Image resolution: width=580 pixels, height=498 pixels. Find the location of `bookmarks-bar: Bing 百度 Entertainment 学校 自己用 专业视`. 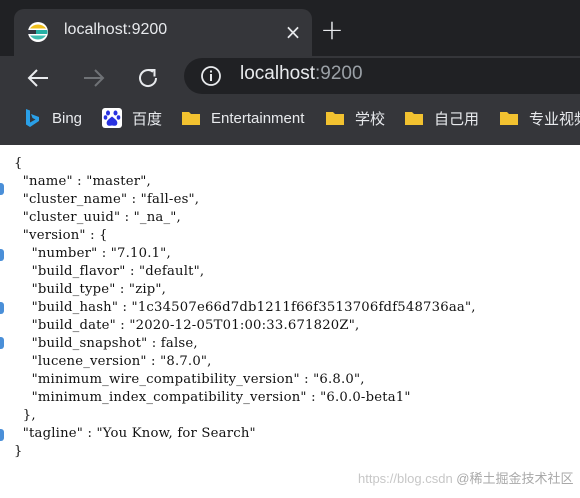

bookmarks-bar: Bing 百度 Entertainment 学校 自己用 专业视 is located at coordinates (290, 117).